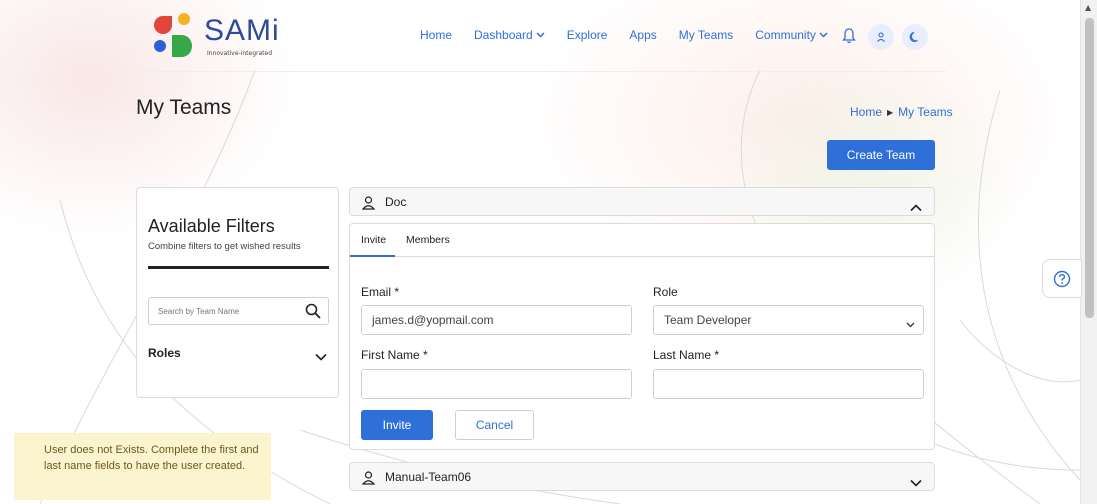  What do you see at coordinates (436, 35) in the screenshot?
I see `nav-home: Home` at bounding box center [436, 35].